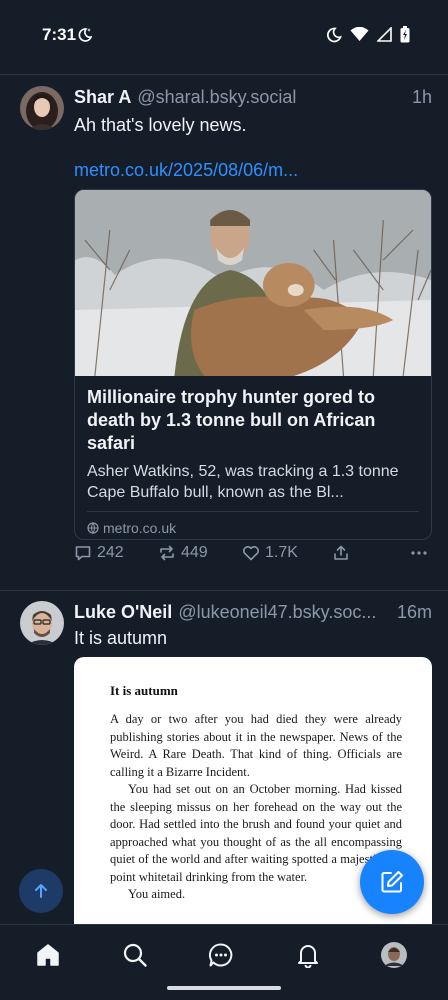  I want to click on status-time: 7:31, so click(59, 34).